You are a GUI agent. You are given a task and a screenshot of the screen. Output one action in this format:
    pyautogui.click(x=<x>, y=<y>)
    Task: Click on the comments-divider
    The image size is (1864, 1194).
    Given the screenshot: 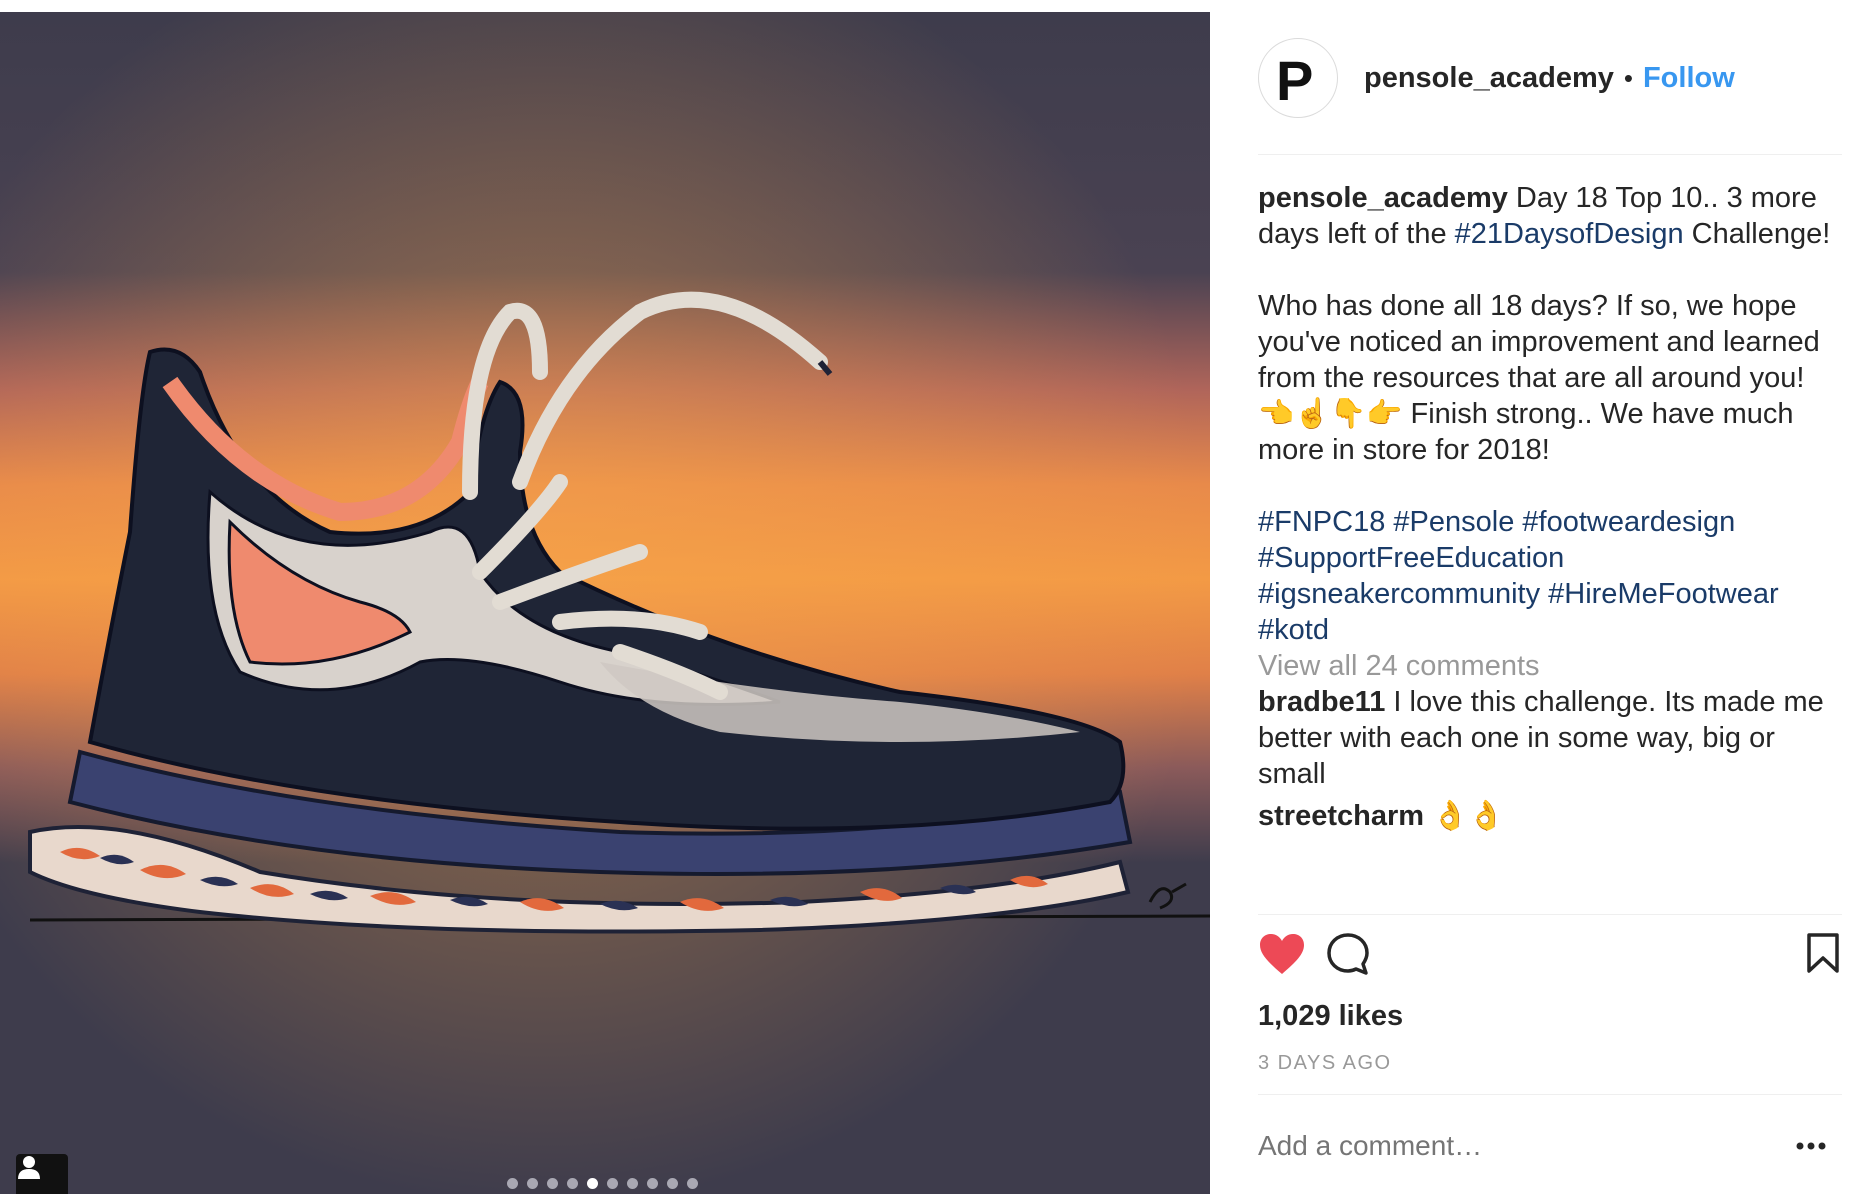 What is the action you would take?
    pyautogui.click(x=1550, y=914)
    